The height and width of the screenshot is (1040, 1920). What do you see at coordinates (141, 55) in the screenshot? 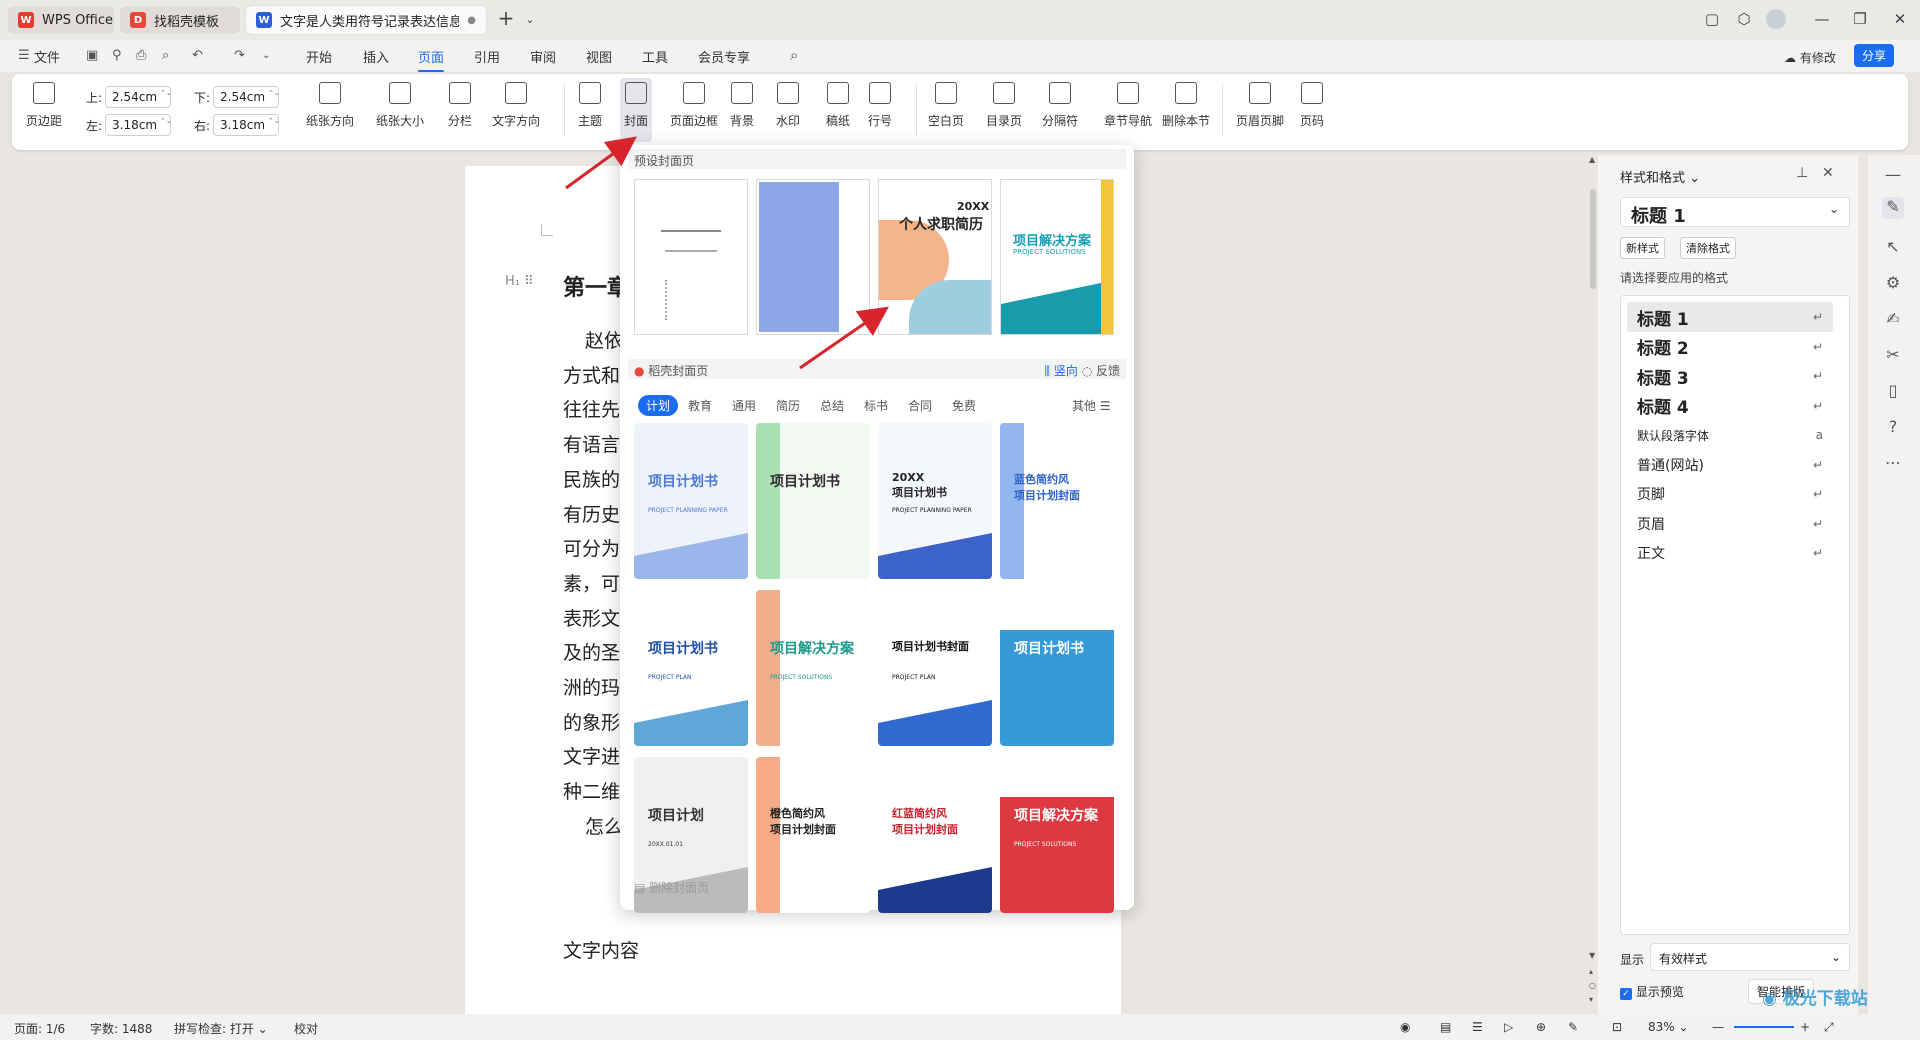
I see `print-icon: ⎙` at bounding box center [141, 55].